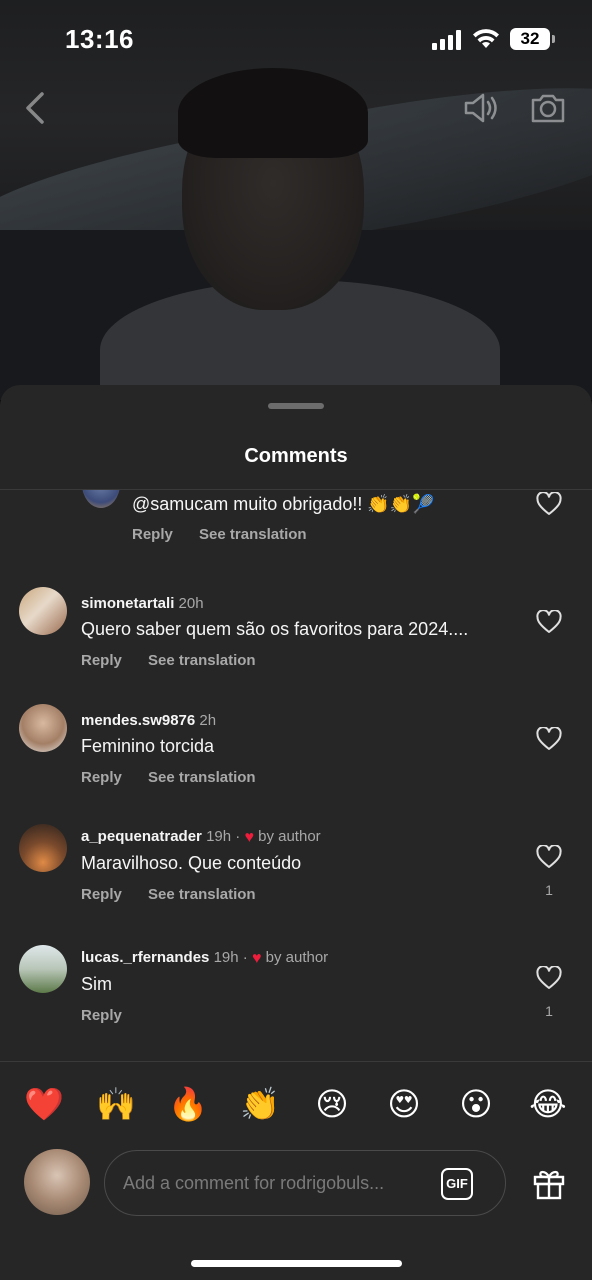 This screenshot has height=1280, width=592. What do you see at coordinates (548, 108) in the screenshot?
I see `camera-icon` at bounding box center [548, 108].